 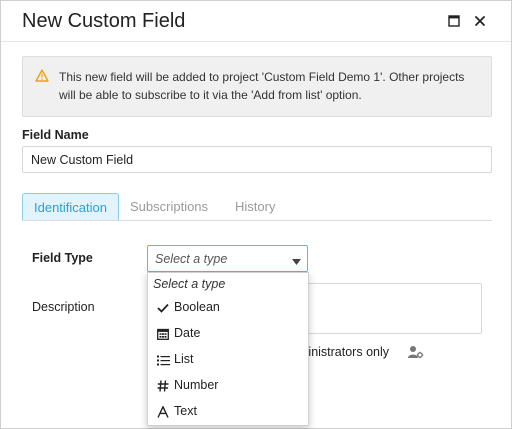 What do you see at coordinates (163, 308) in the screenshot?
I see `checkmark-icon` at bounding box center [163, 308].